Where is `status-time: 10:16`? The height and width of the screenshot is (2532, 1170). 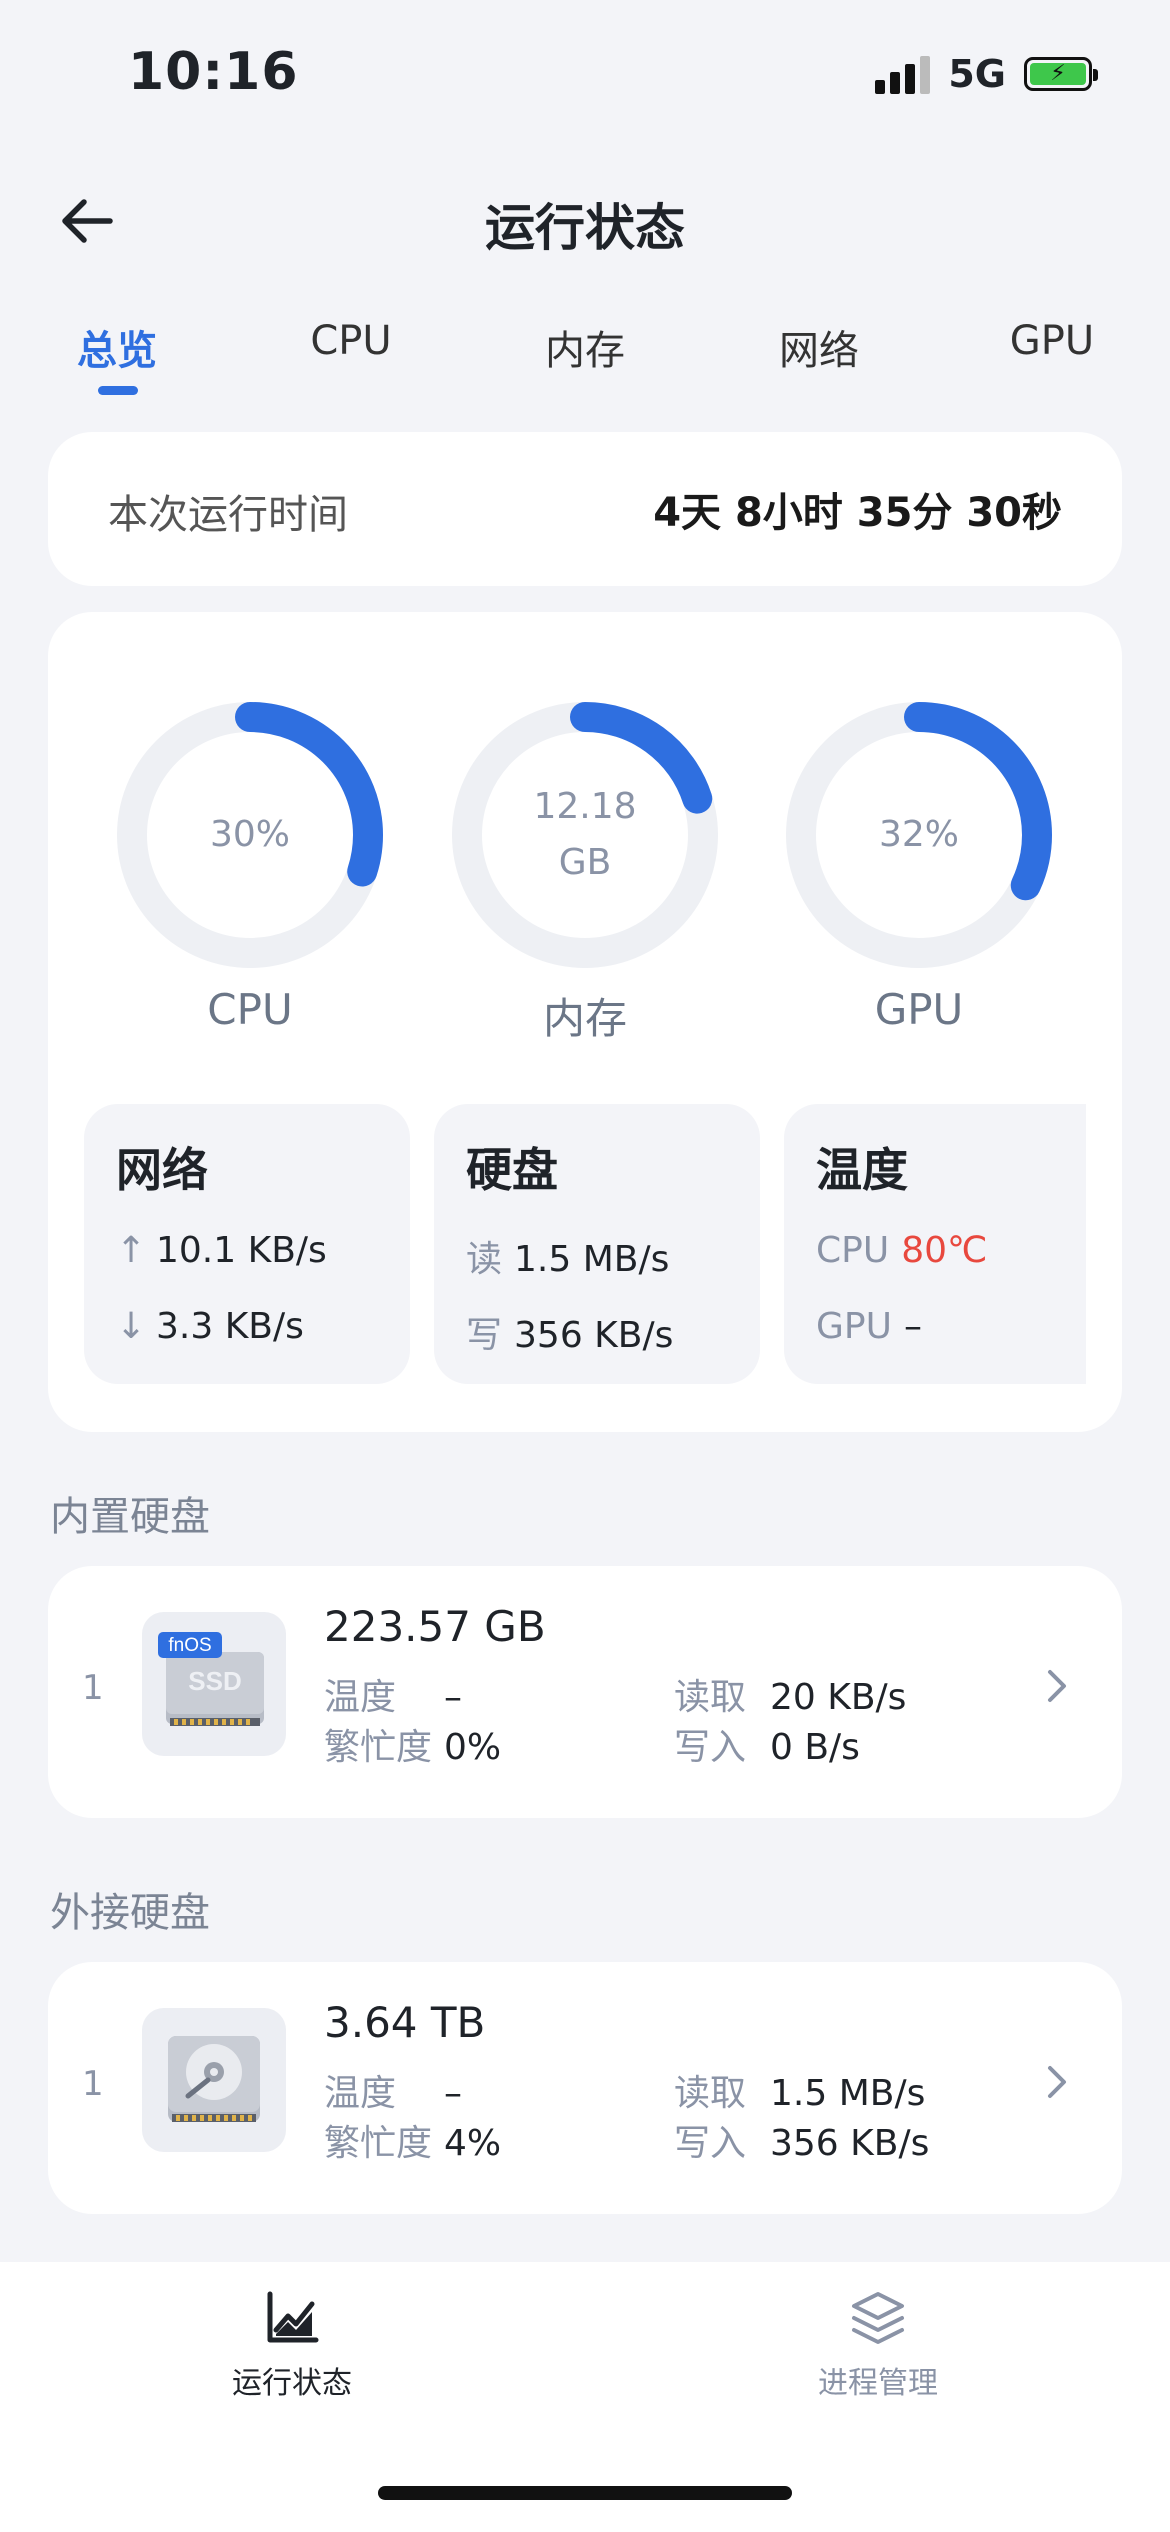
status-time: 10:16 is located at coordinates (213, 72).